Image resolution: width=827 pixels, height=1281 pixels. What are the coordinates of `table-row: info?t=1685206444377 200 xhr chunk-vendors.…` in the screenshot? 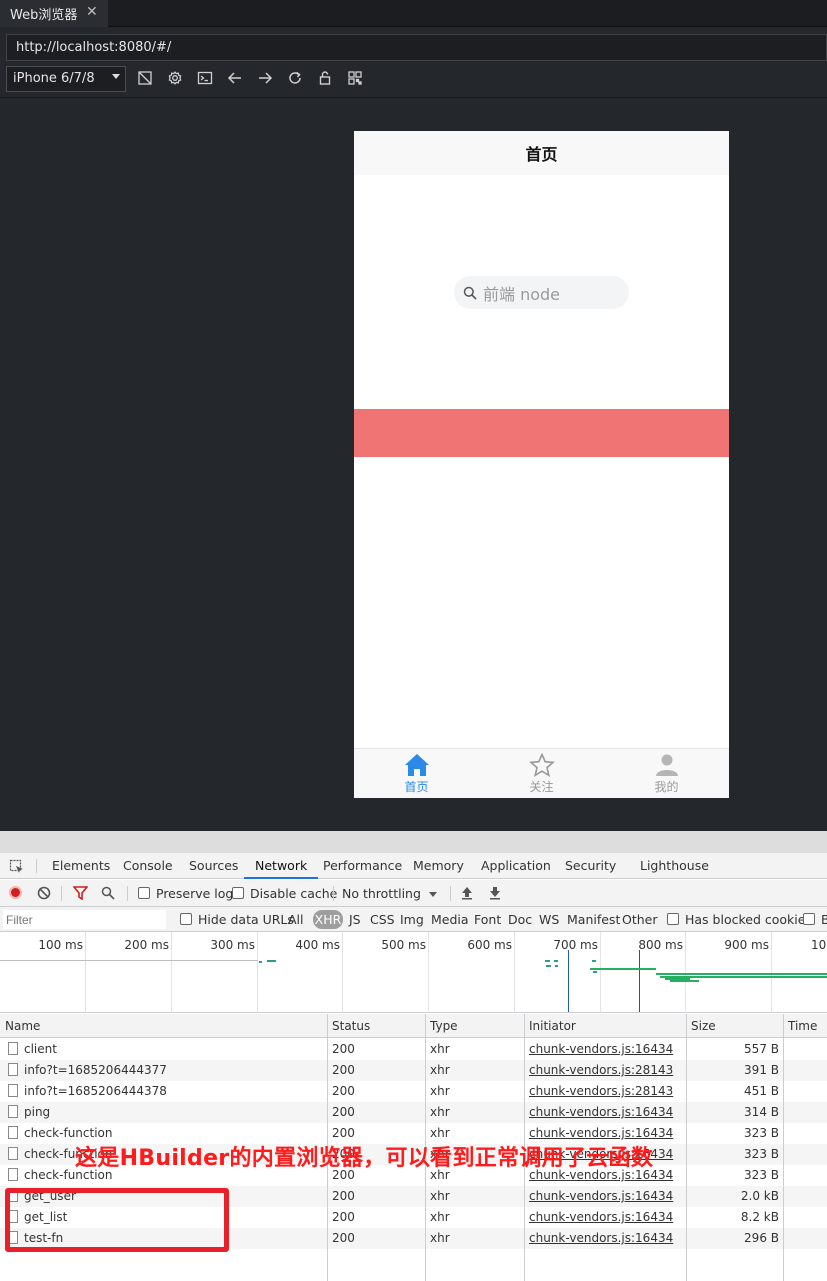 It's located at (413, 1070).